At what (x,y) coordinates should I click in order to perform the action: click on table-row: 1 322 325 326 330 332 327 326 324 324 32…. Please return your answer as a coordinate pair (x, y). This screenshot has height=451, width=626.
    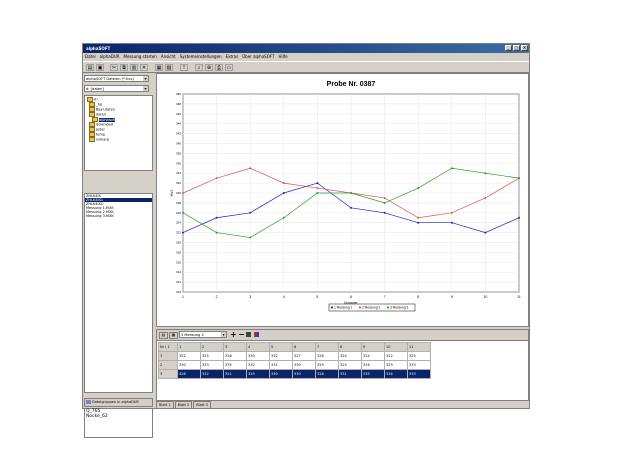
    Looking at the image, I should click on (294, 356).